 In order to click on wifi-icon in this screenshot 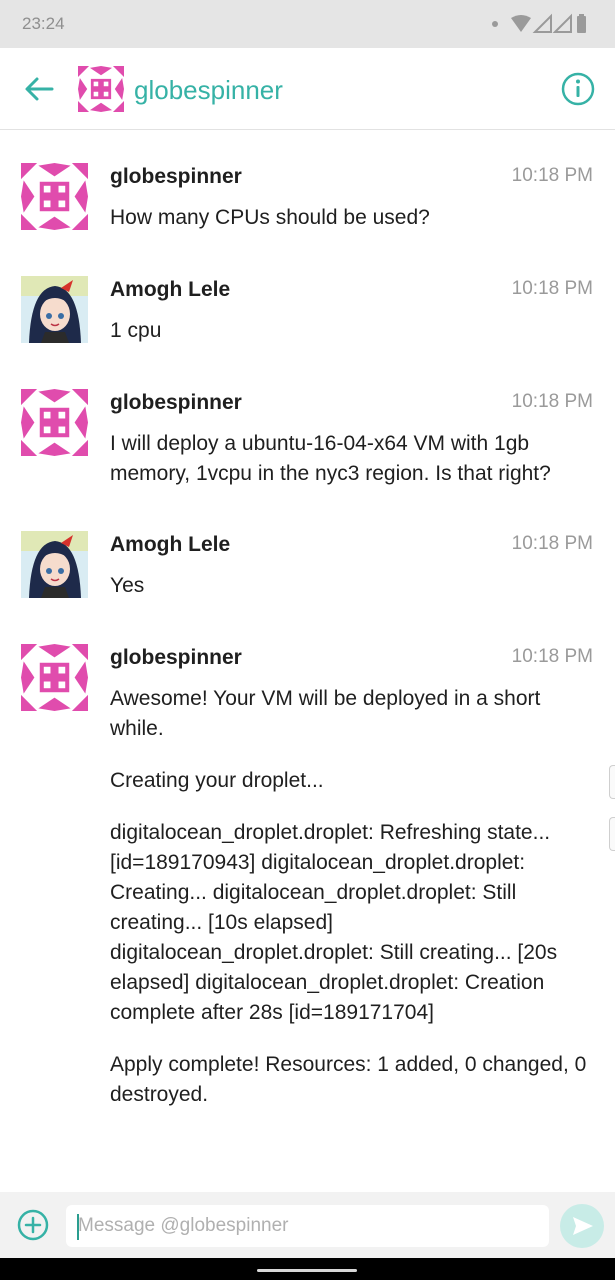, I will do `click(521, 23)`.